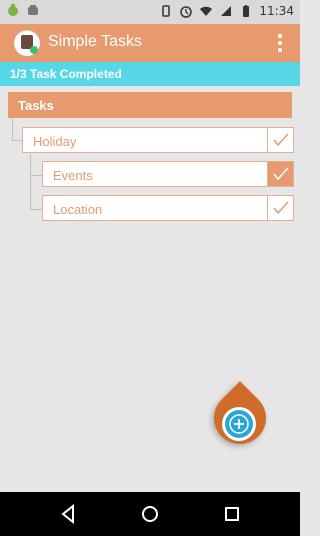 The image size is (320, 536). Describe the element at coordinates (232, 514) in the screenshot. I see `recents-icon` at that location.